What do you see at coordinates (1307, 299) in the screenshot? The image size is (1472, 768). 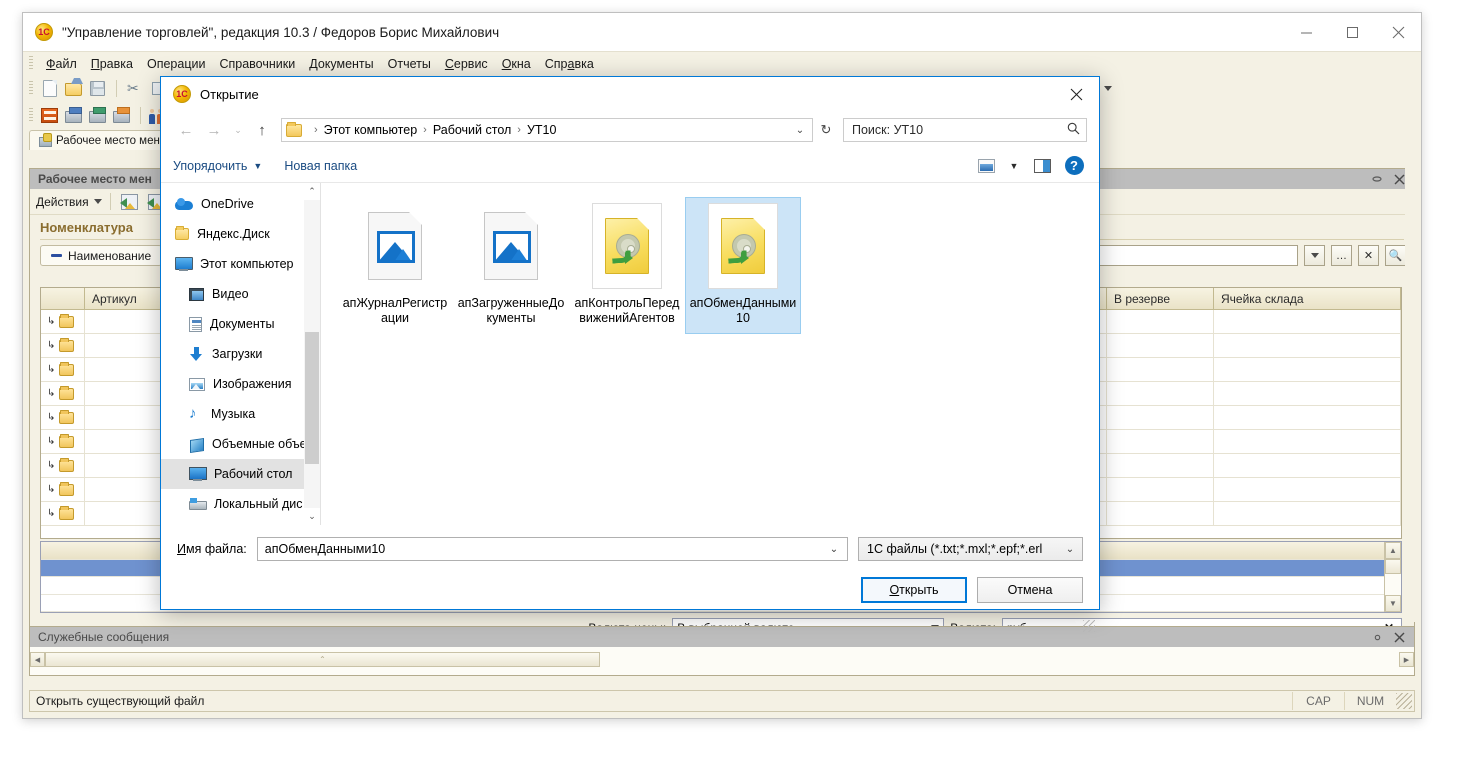 I see `grid-header-cell: Ячейка склада` at bounding box center [1307, 299].